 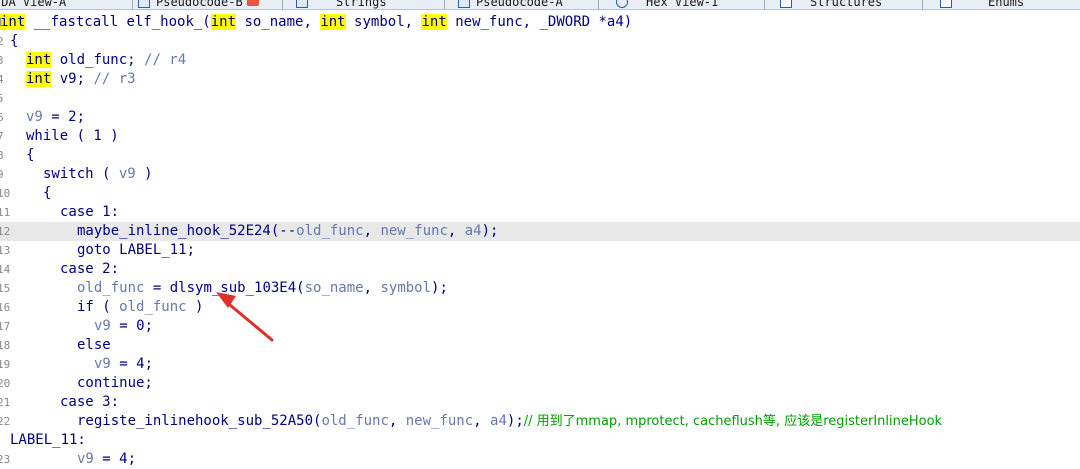 I want to click on line-number: 13, so click(x=5, y=250).